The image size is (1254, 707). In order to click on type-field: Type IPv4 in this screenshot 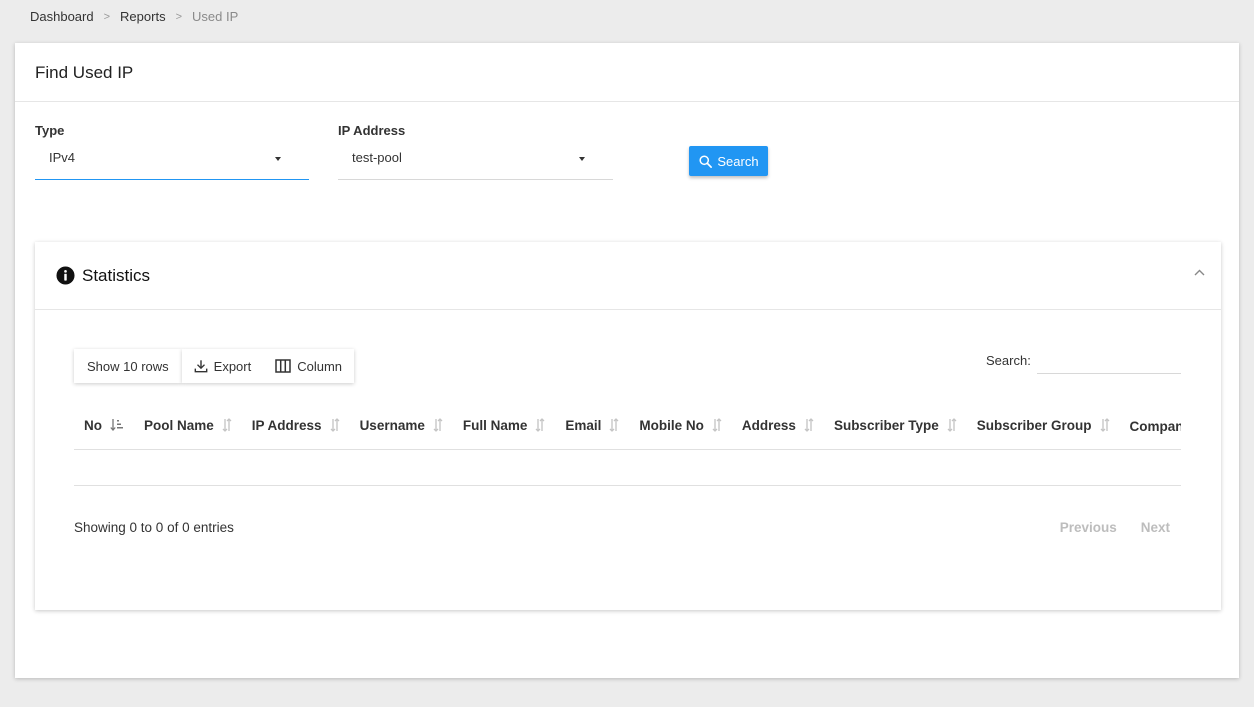, I will do `click(172, 151)`.